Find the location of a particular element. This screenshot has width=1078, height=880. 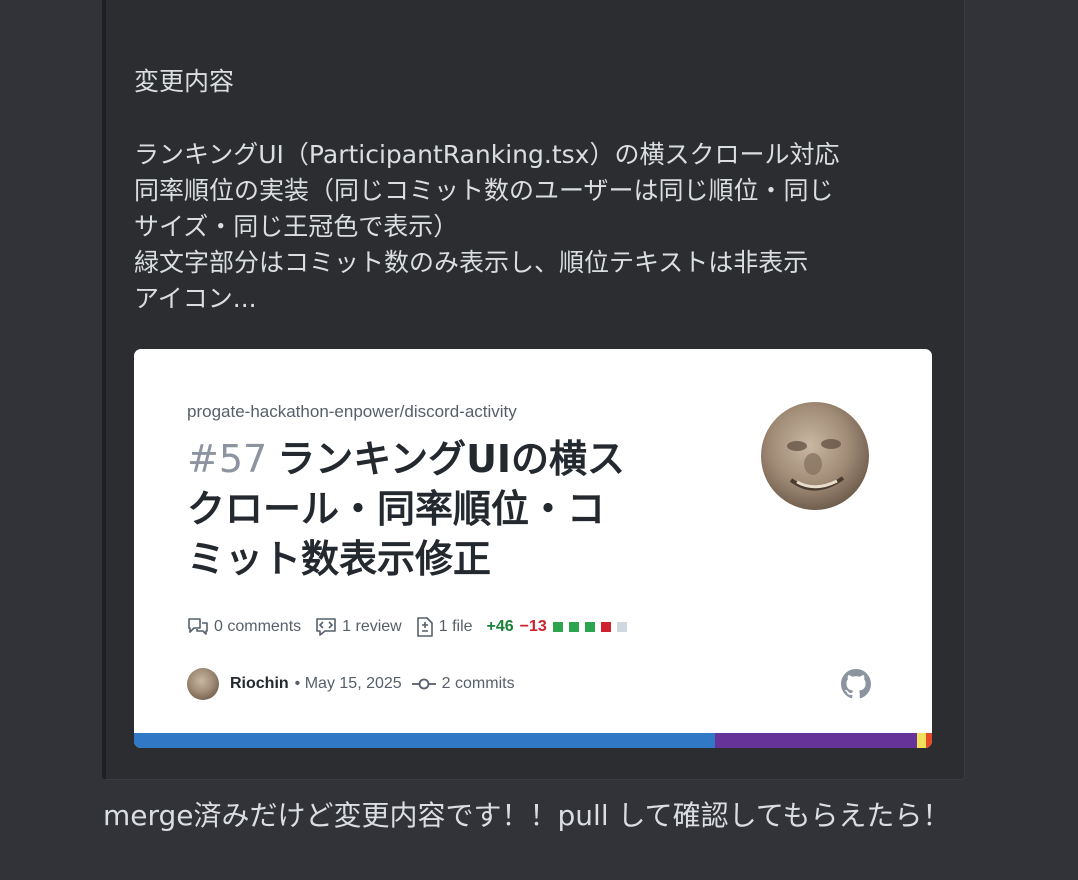

additions-count: +46 is located at coordinates (500, 626).